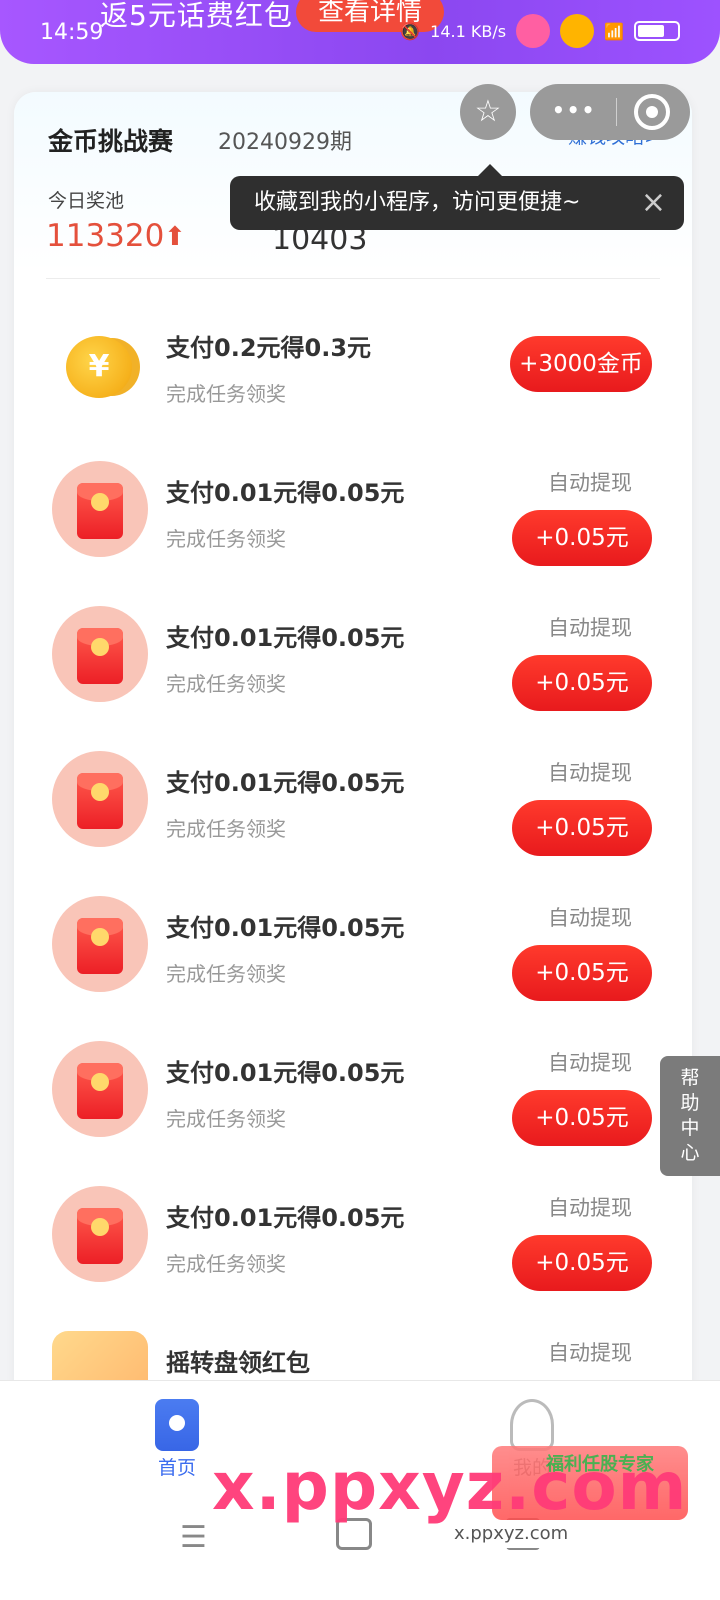  I want to click on status-time: 14:59, so click(72, 32).